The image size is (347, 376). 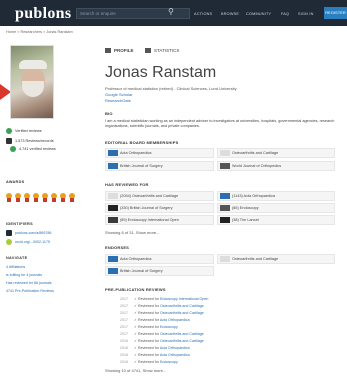 I want to click on endorses-heading: ENDORSES, so click(x=117, y=247).